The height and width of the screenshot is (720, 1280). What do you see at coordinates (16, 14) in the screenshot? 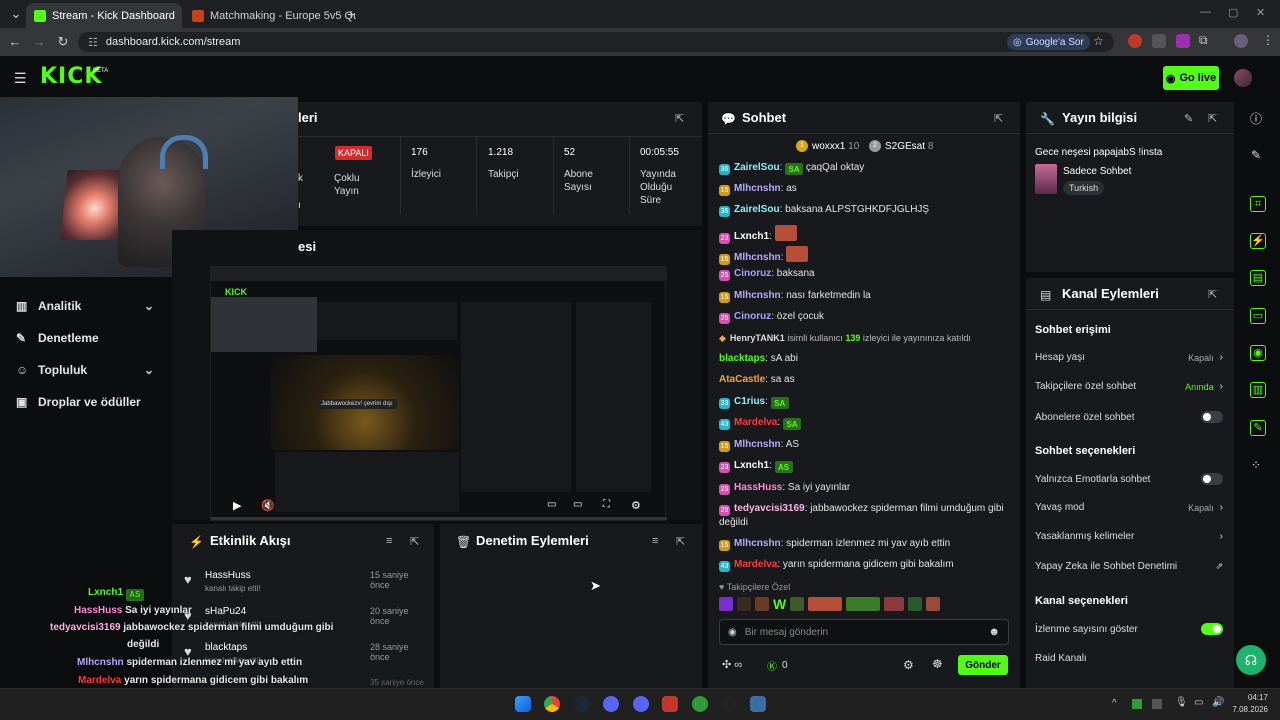
I see `tab-list-icon: ⌄` at bounding box center [16, 14].